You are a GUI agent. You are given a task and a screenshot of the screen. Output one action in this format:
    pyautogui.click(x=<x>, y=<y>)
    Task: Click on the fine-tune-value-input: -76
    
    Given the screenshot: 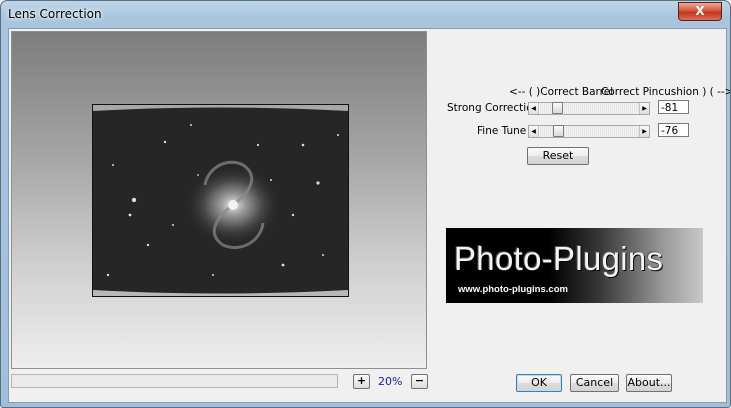 What is the action you would take?
    pyautogui.click(x=673, y=130)
    